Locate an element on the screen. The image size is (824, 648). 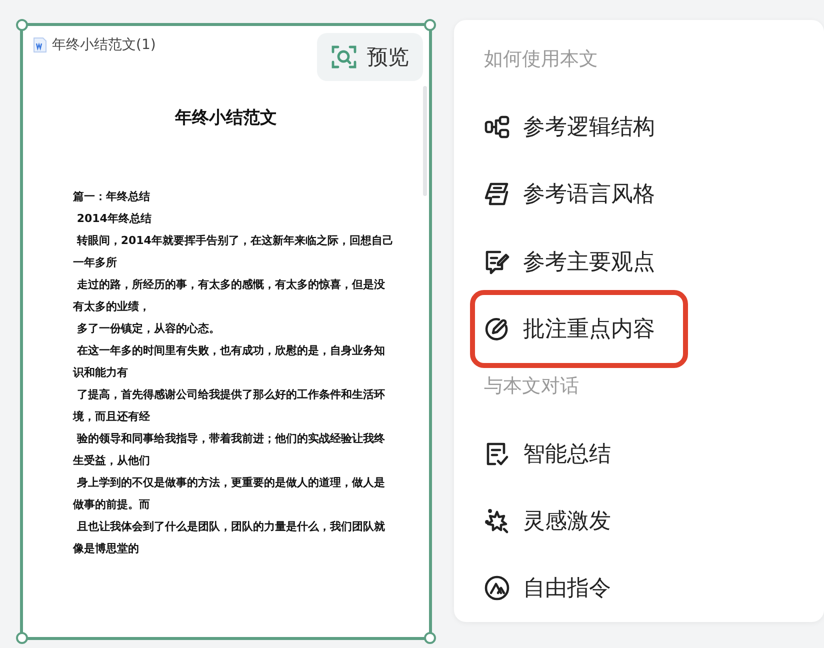
document-text-line: 境，而且还有经 is located at coordinates (112, 417).